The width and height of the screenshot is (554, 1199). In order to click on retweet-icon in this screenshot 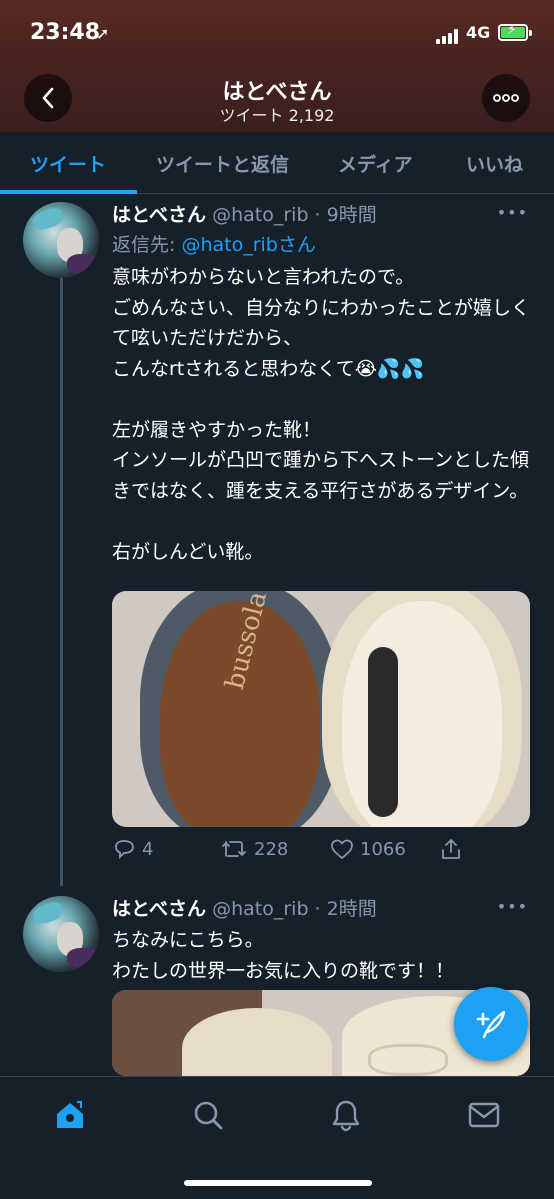, I will do `click(234, 849)`.